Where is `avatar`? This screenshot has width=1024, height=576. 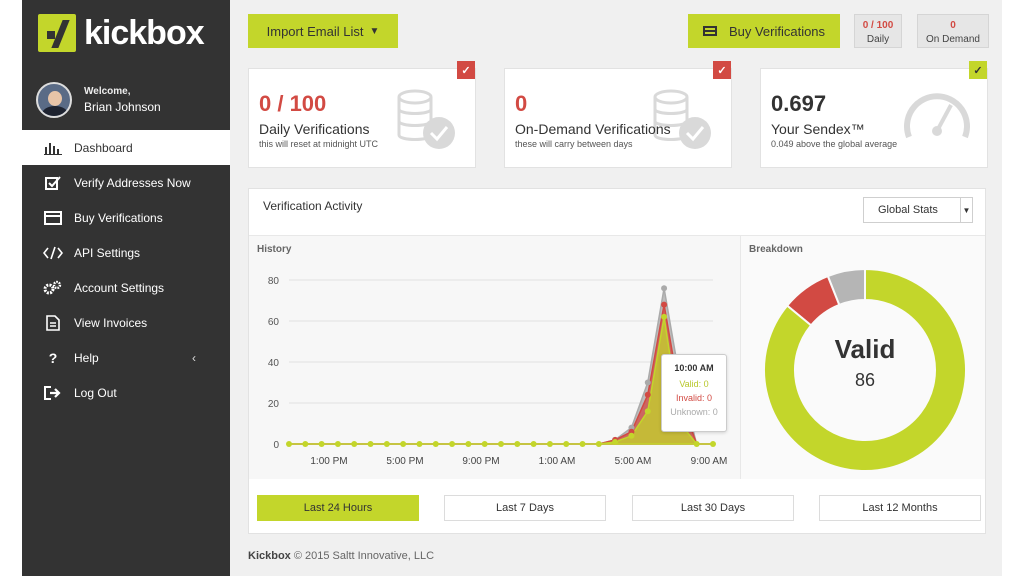
avatar is located at coordinates (54, 100).